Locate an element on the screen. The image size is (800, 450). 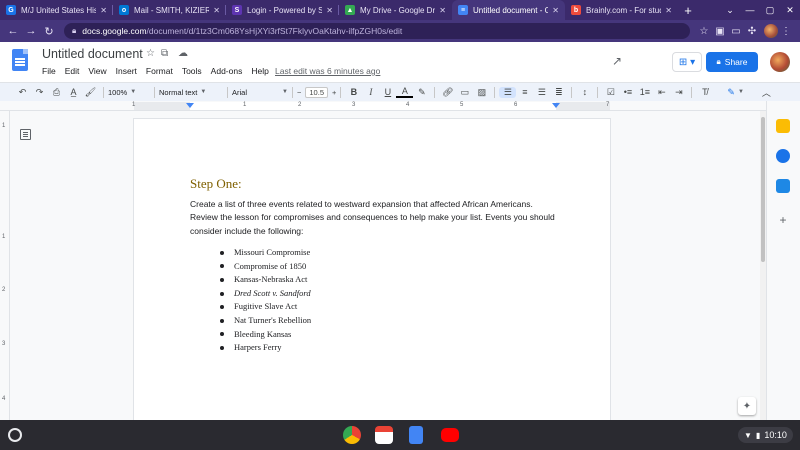
forward-icon: → is located at coordinates (31, 31).